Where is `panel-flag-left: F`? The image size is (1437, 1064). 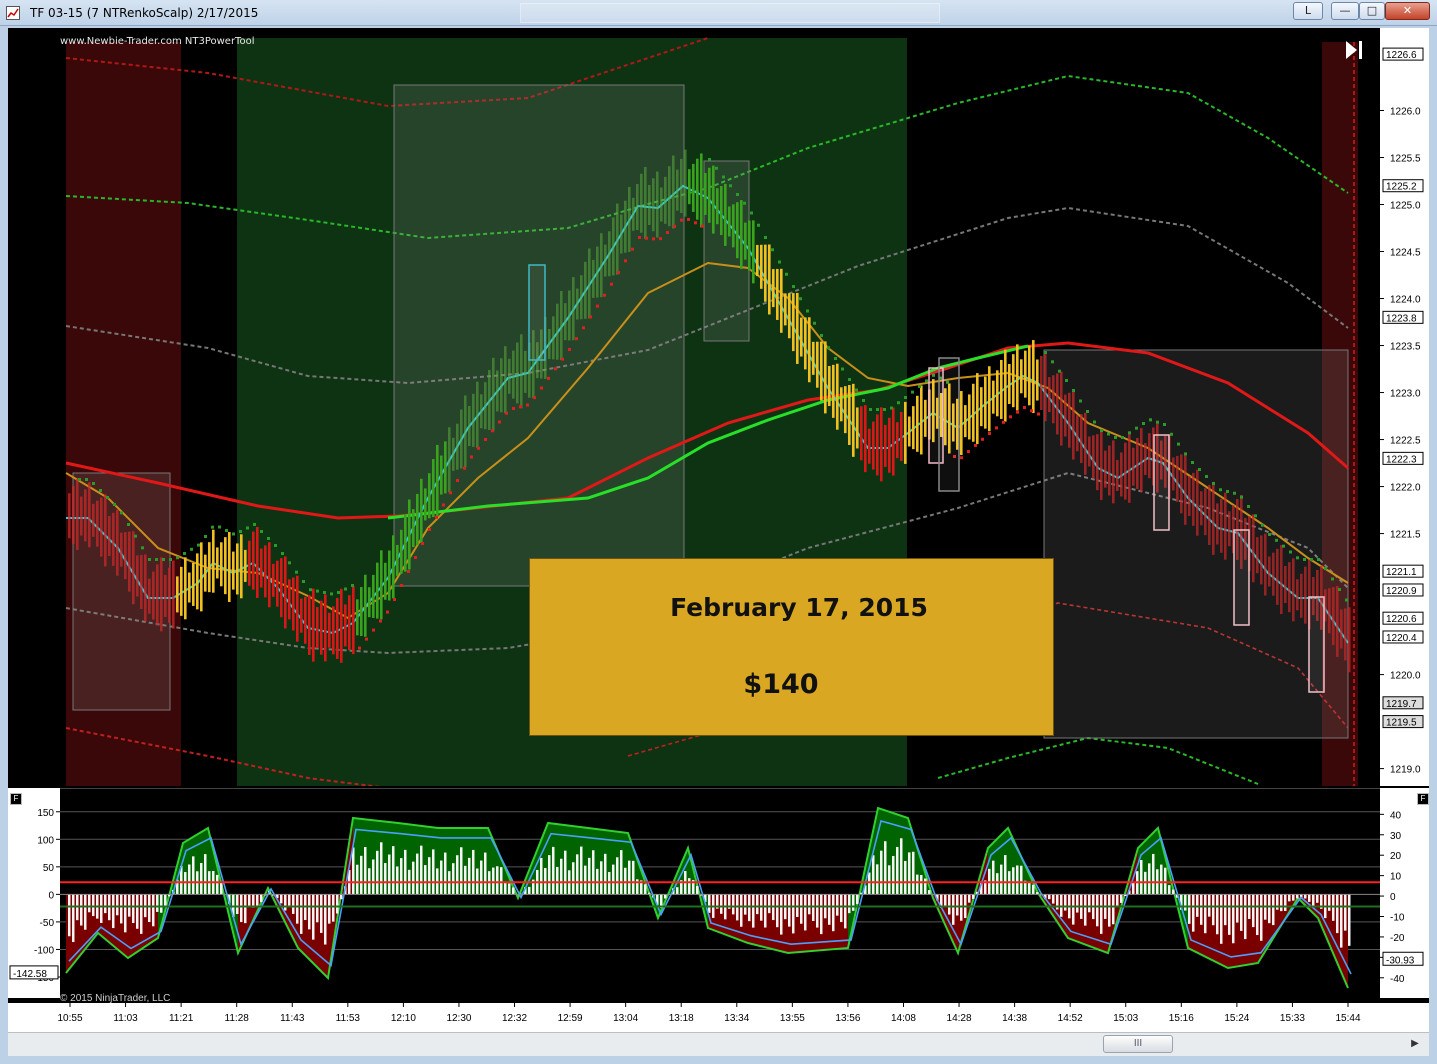 panel-flag-left: F is located at coordinates (16, 799).